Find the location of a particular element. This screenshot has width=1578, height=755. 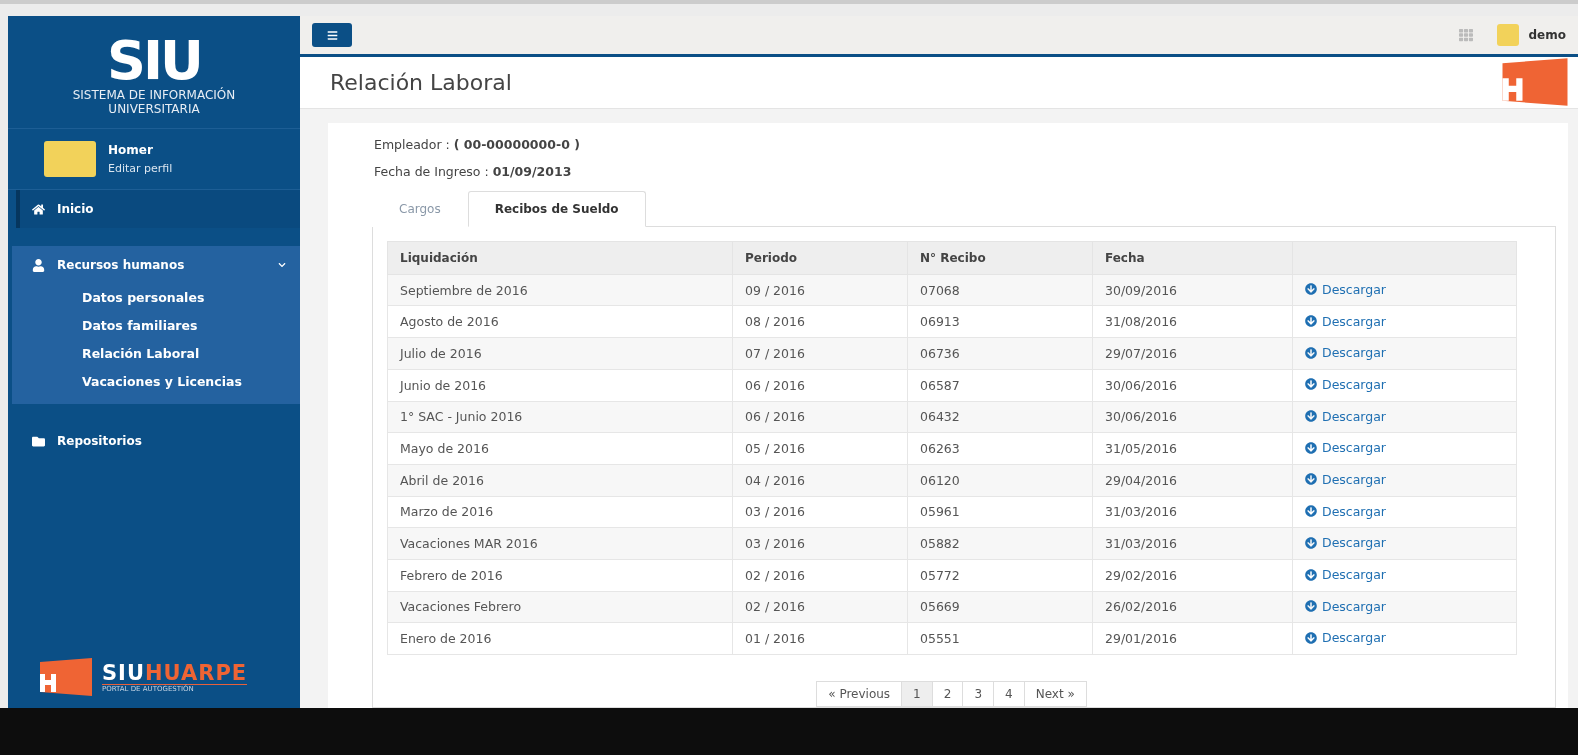

table-cell: 29/02/2016 is located at coordinates (1192, 575).